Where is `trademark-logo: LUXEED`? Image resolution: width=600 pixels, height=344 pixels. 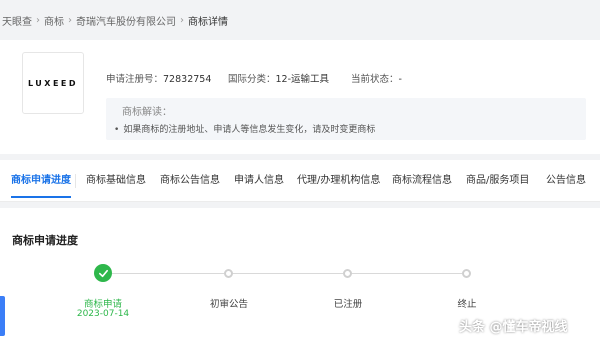
trademark-logo: LUXEED is located at coordinates (53, 83).